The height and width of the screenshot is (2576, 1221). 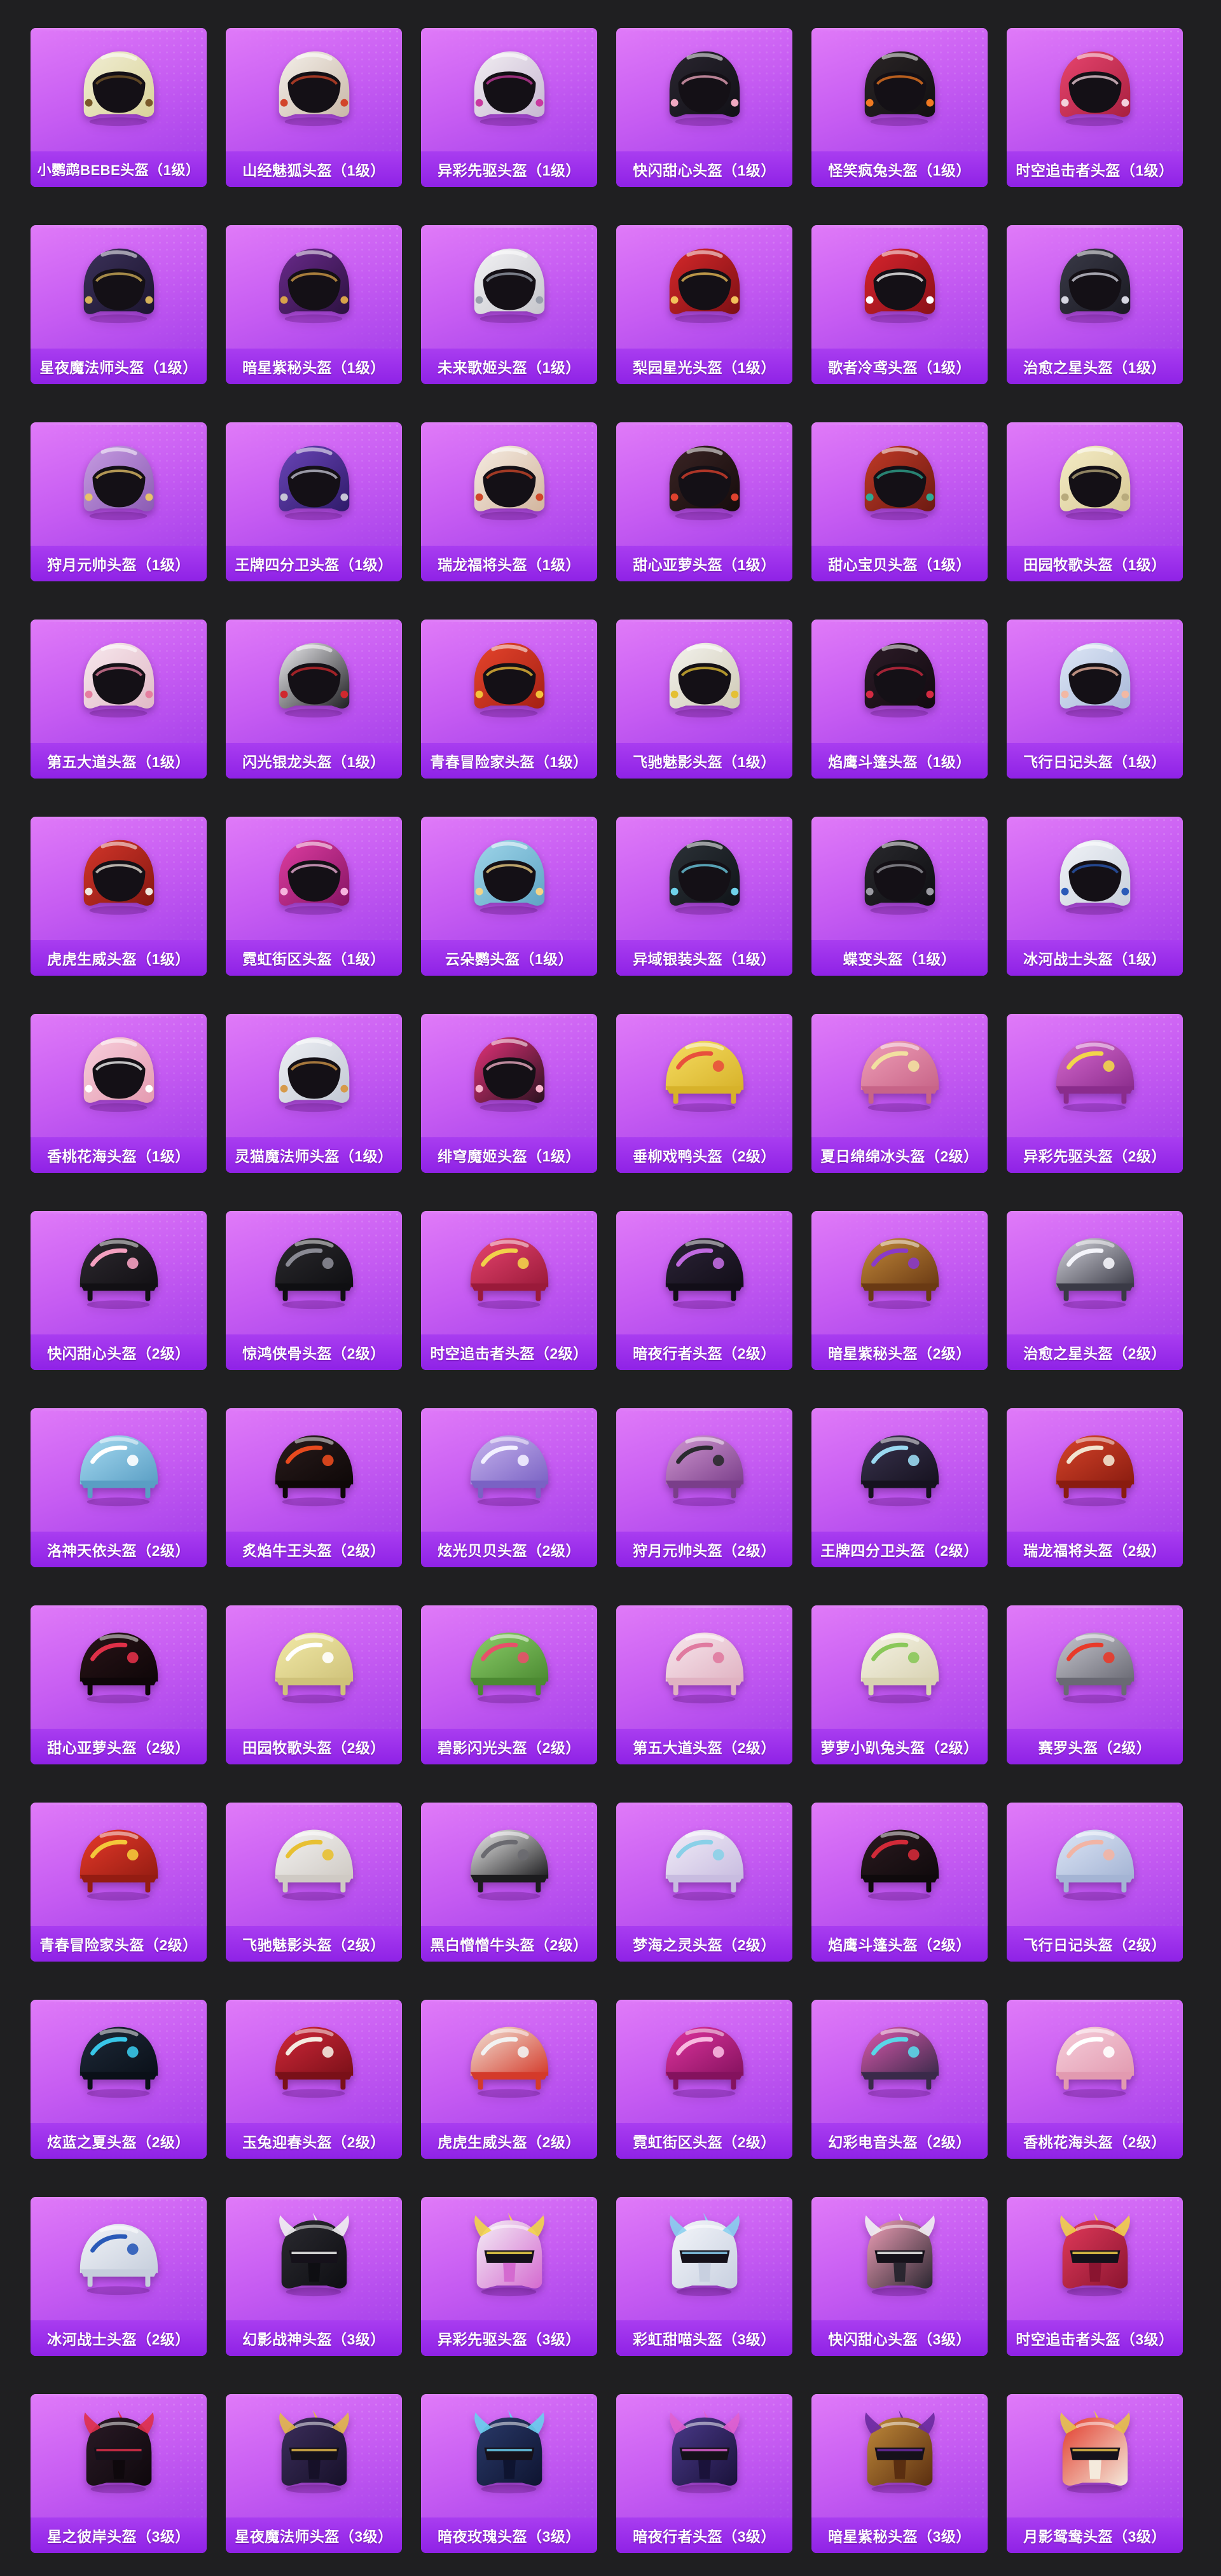 What do you see at coordinates (704, 501) in the screenshot?
I see `helmet-card: 甜心亚萝头盔（1级）` at bounding box center [704, 501].